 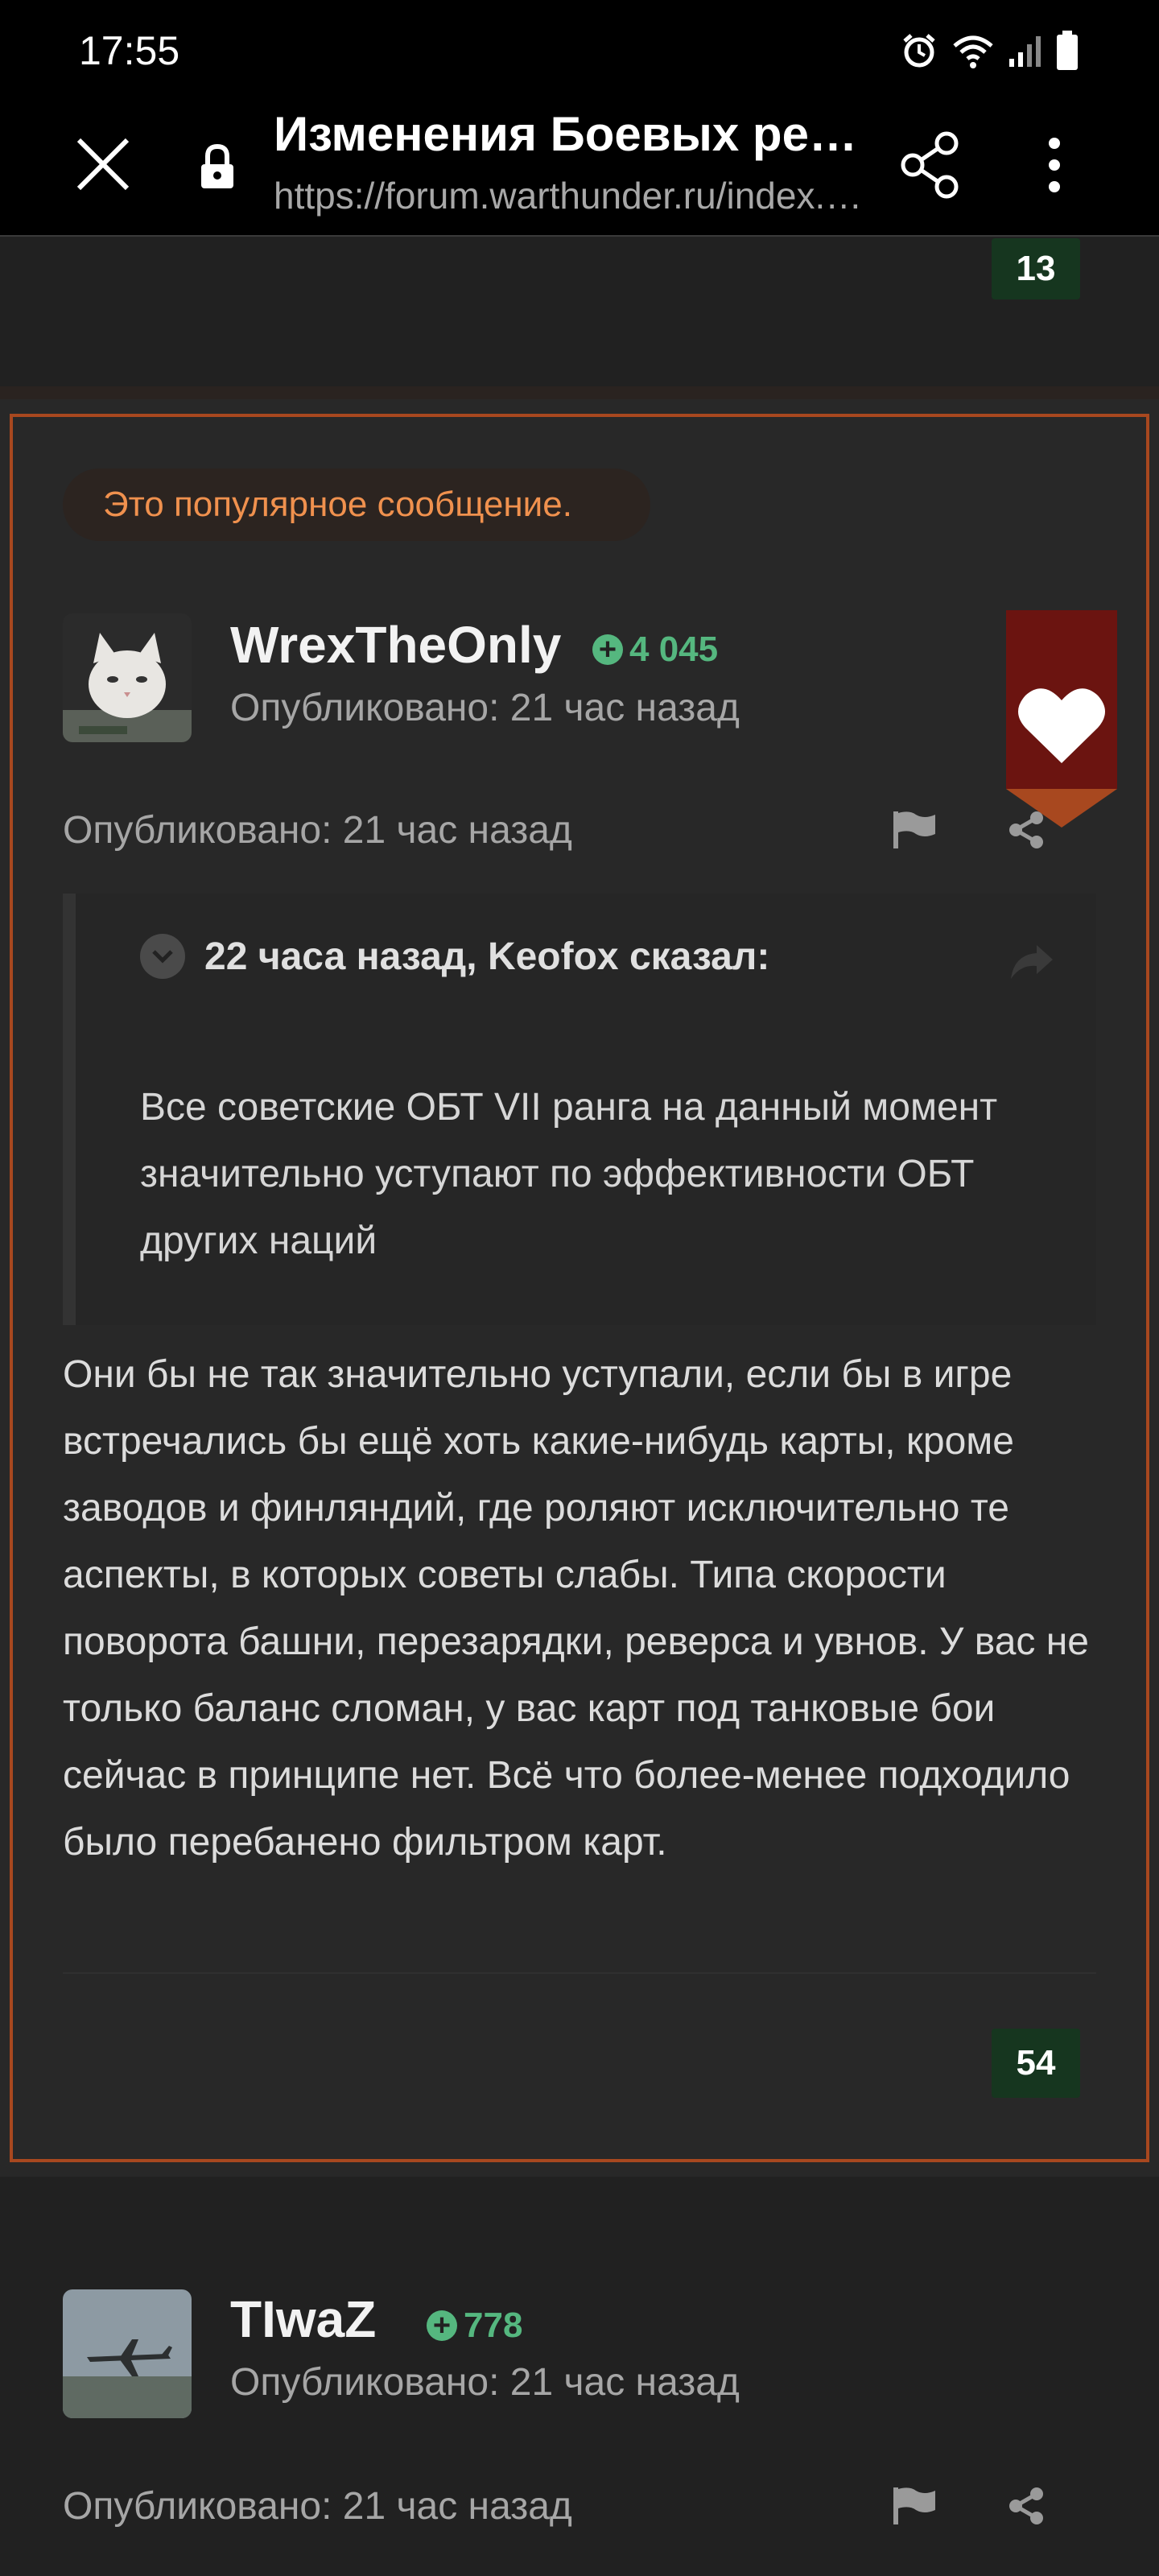 What do you see at coordinates (395, 645) in the screenshot?
I see `author-name: WrexTheOnly` at bounding box center [395, 645].